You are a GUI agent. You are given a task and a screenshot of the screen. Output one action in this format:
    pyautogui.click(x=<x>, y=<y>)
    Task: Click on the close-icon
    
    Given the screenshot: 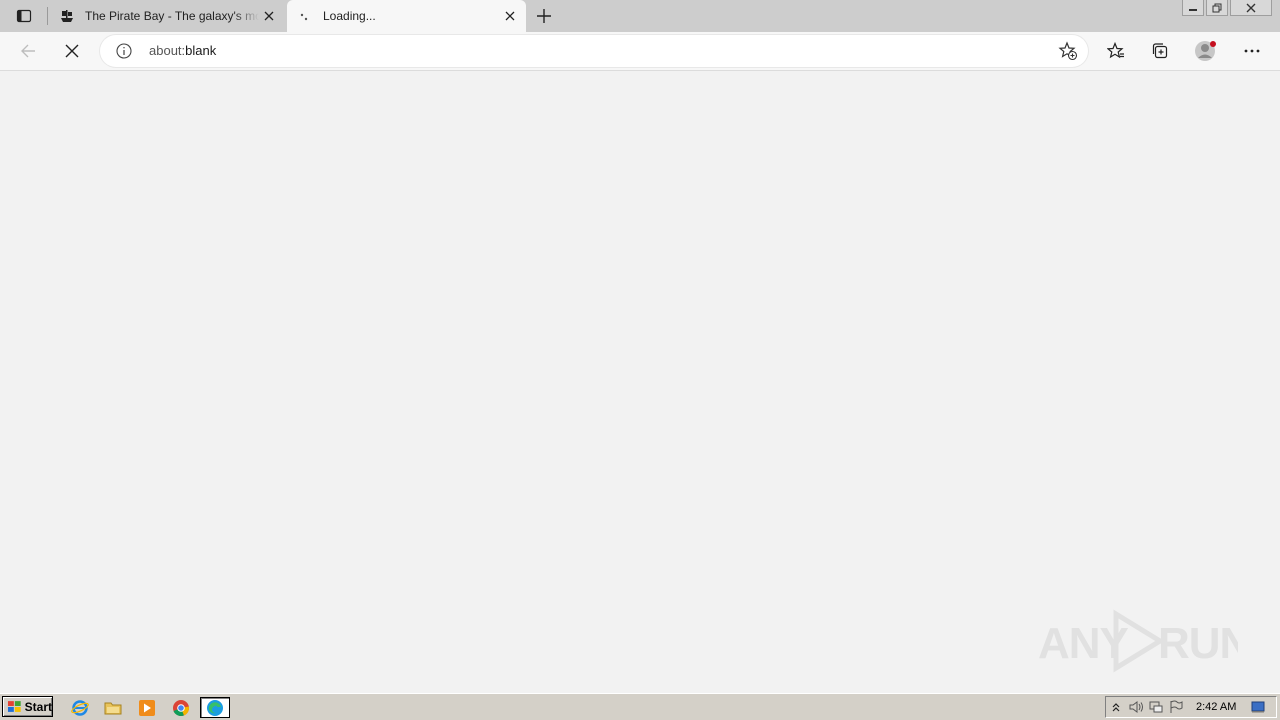 What is the action you would take?
    pyautogui.click(x=1251, y=7)
    